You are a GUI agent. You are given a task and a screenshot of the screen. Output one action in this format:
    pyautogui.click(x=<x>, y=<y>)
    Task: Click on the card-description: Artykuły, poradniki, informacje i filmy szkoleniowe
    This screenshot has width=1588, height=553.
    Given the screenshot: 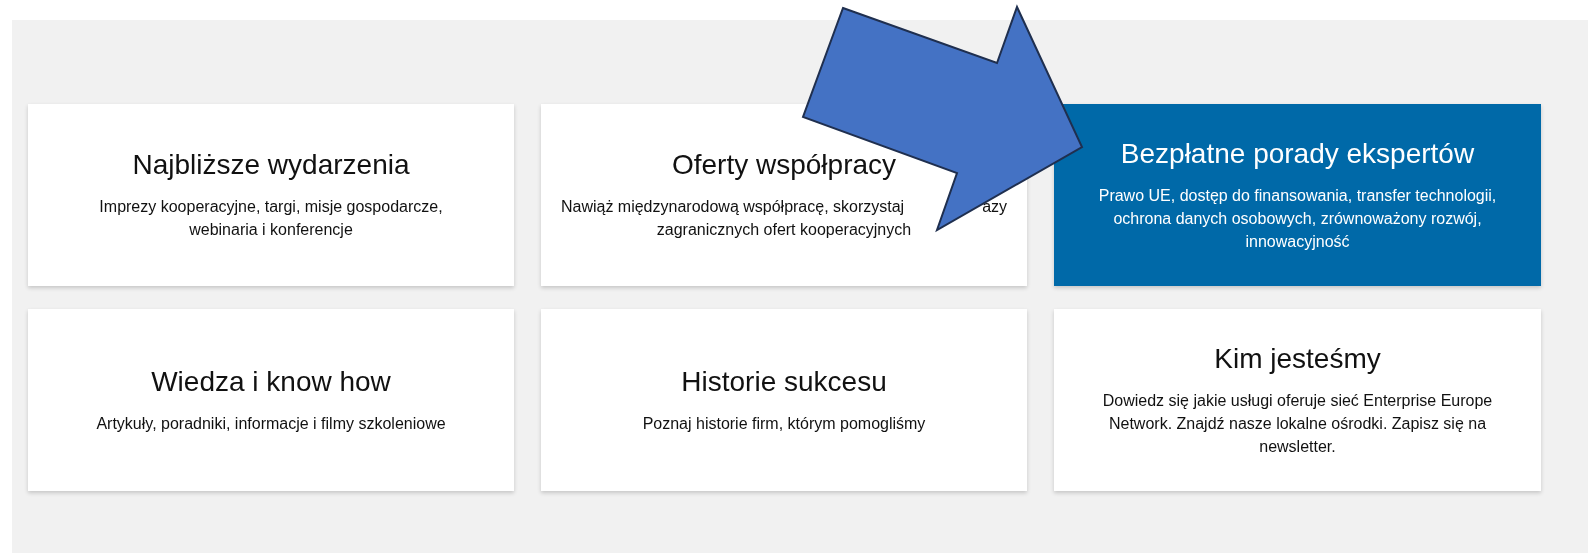 What is the action you would take?
    pyautogui.click(x=271, y=423)
    